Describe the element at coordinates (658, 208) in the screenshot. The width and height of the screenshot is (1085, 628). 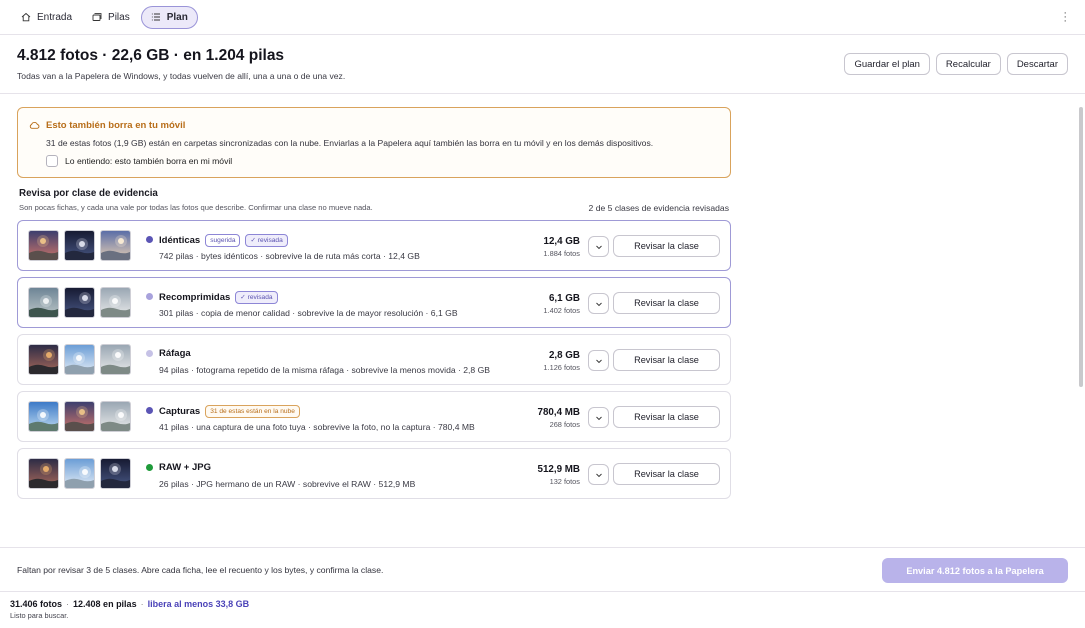
I see `review-progress: 2 de 5 clases de evidencia revisadas` at that location.